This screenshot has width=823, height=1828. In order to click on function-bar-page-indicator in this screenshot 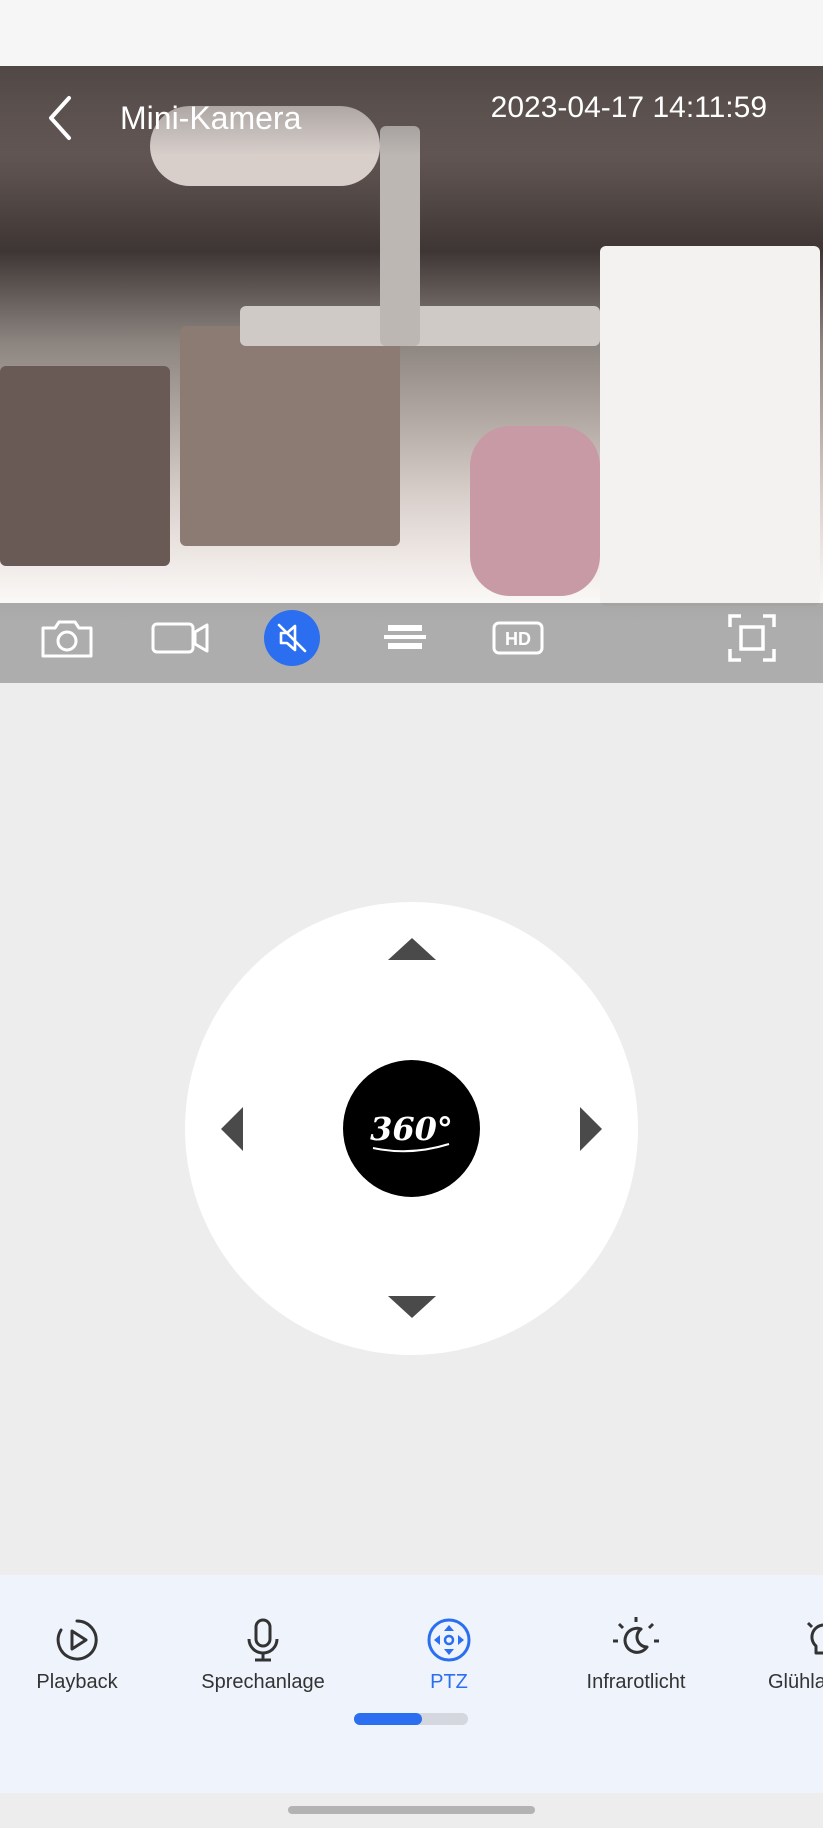, I will do `click(411, 1719)`.